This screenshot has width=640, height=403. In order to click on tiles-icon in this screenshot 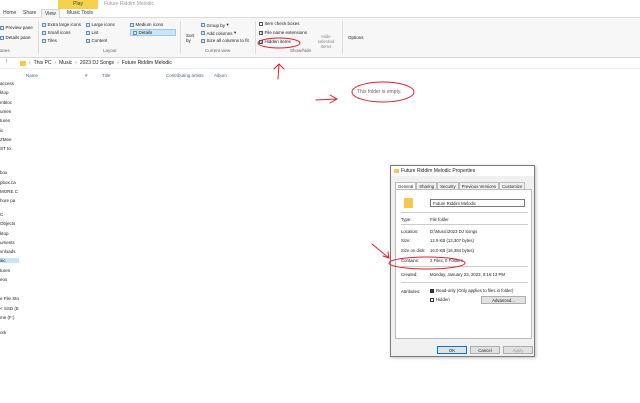, I will do `click(44, 40)`.